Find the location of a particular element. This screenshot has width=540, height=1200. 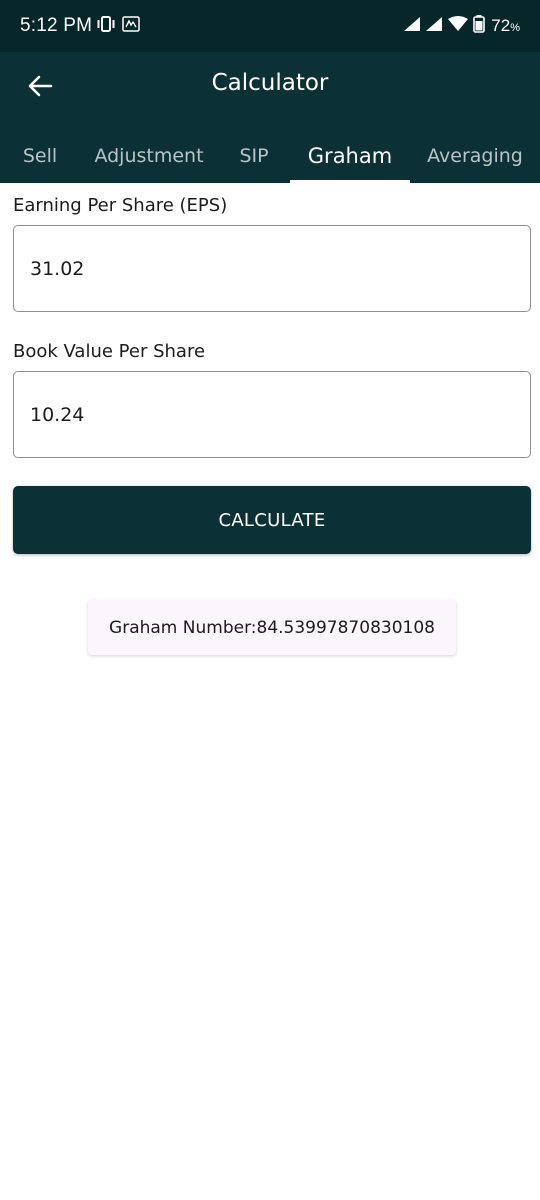

result-value: 84.53997870830108 is located at coordinates (345, 627).